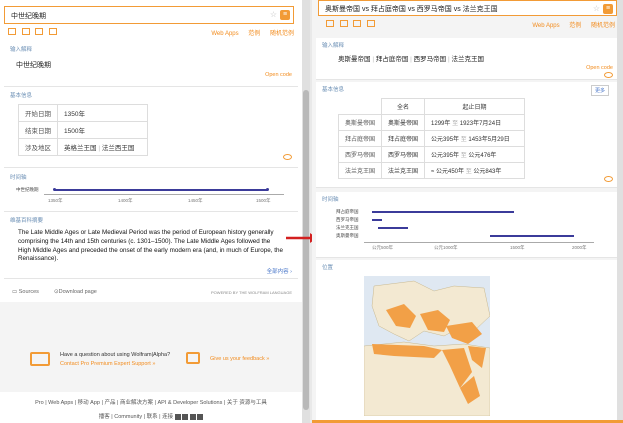 The image size is (623, 423). Describe the element at coordinates (411, 9) in the screenshot. I see `search-input-value: 奥斯曼帝国 vs 拜占庭帝国 vs 西罗马帝国 vs 法兰克王国` at that location.